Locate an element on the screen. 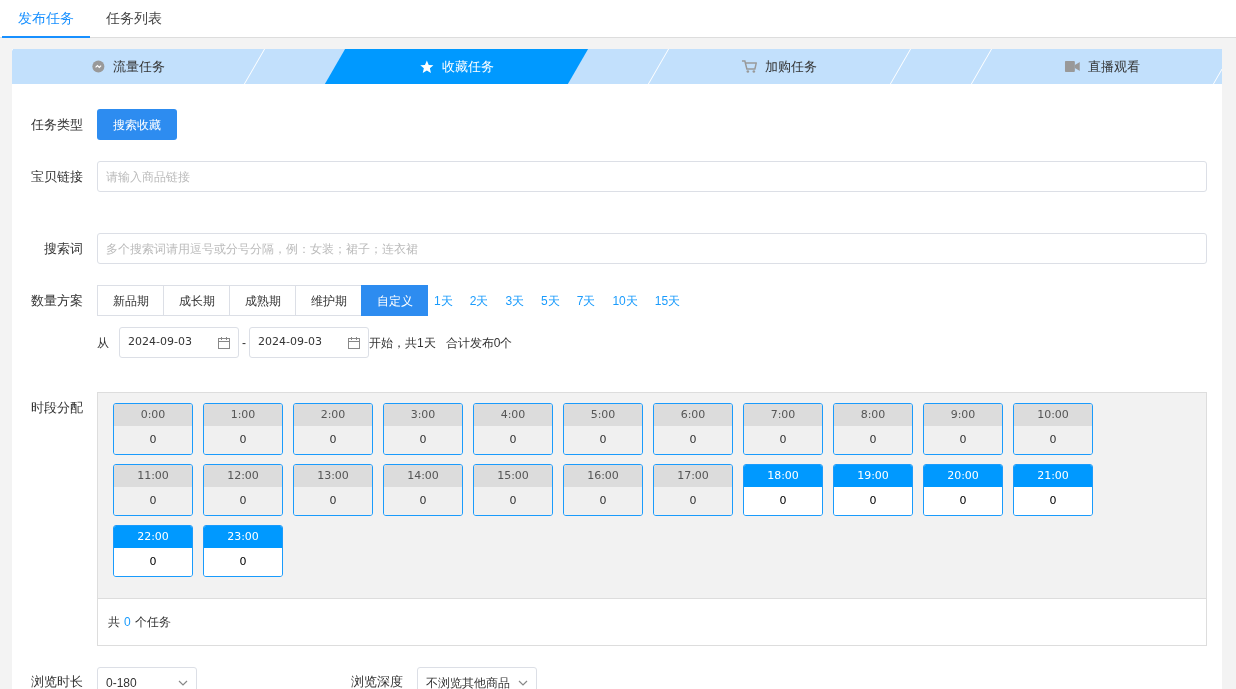  slot-time: 21:00 is located at coordinates (1053, 475).